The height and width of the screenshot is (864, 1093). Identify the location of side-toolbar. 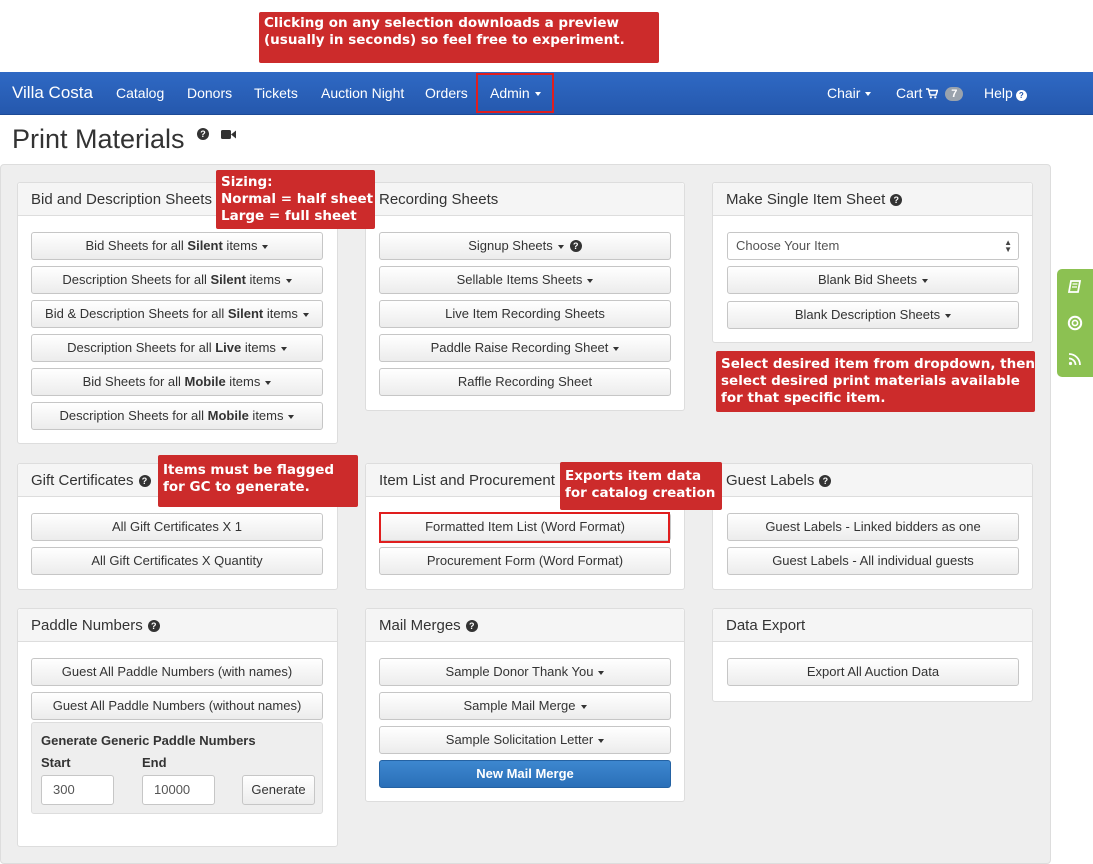
(1075, 323).